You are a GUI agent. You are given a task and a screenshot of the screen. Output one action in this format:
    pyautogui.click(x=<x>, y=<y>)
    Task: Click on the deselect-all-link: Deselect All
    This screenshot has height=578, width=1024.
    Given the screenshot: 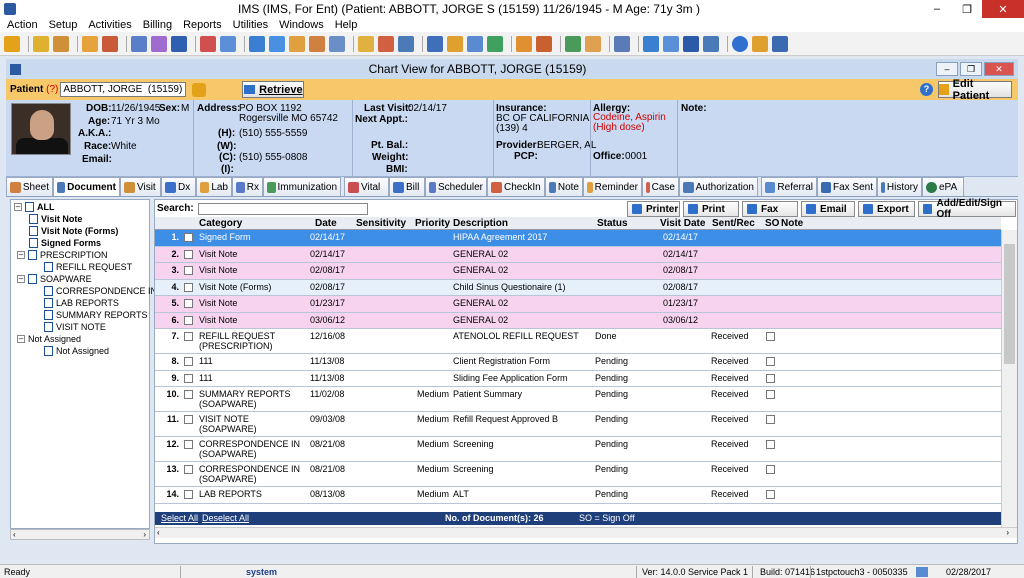 What is the action you would take?
    pyautogui.click(x=225, y=518)
    